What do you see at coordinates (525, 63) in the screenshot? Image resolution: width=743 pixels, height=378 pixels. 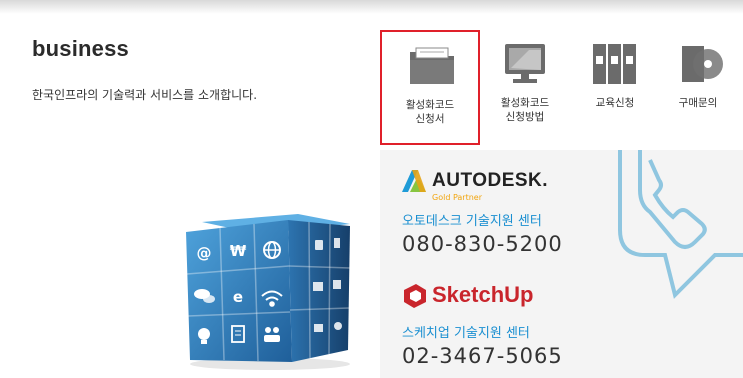 I see `monitor-icon` at bounding box center [525, 63].